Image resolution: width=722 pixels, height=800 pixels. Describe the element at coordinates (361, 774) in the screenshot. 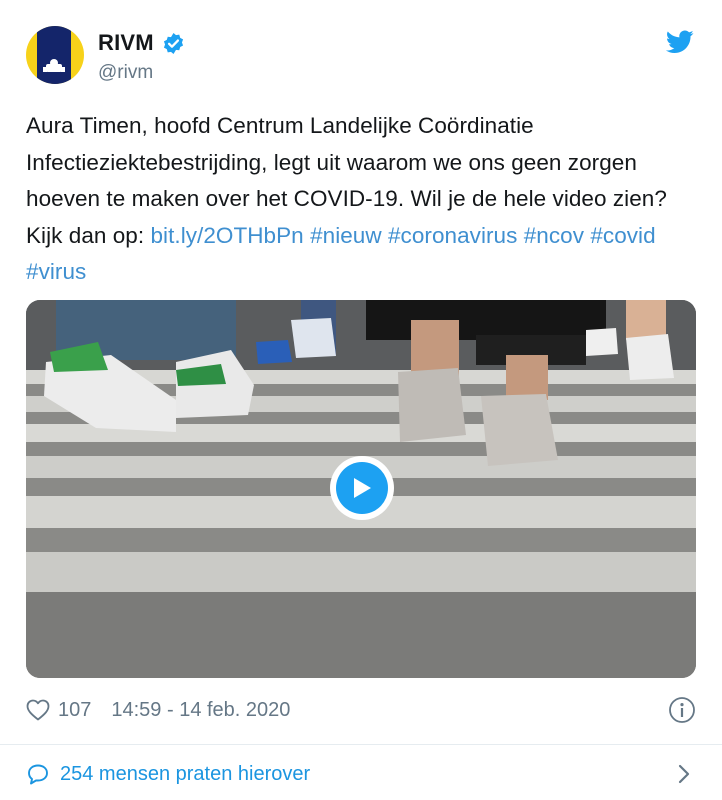

I see `conversation-footer: 254 mensen praten hierover` at that location.